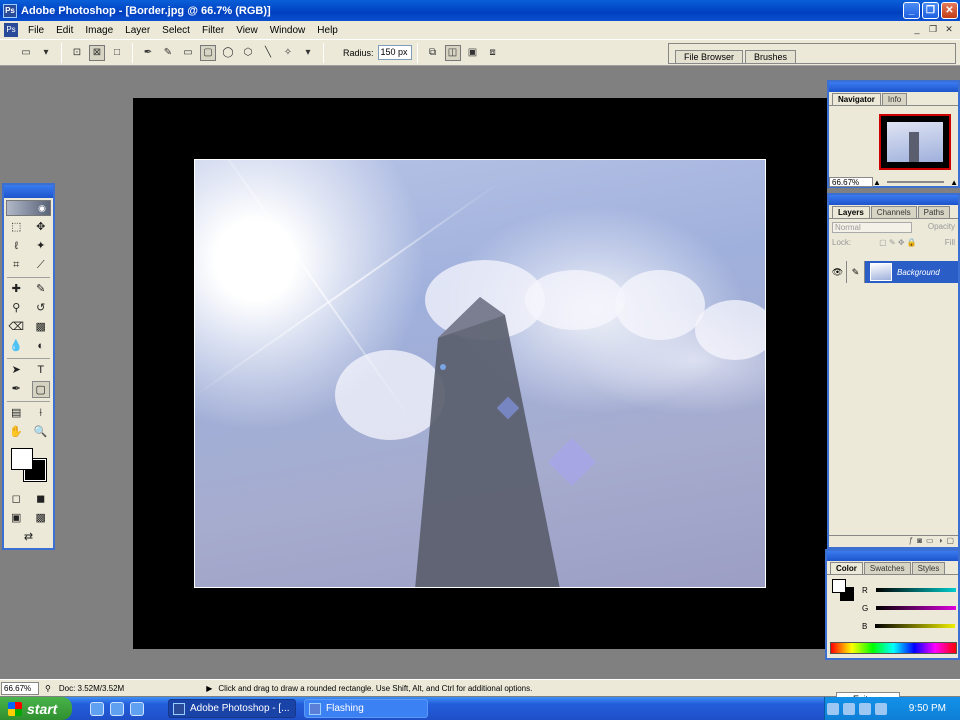  Describe the element at coordinates (213, 30) in the screenshot. I see `menu-filter: Filter` at that location.